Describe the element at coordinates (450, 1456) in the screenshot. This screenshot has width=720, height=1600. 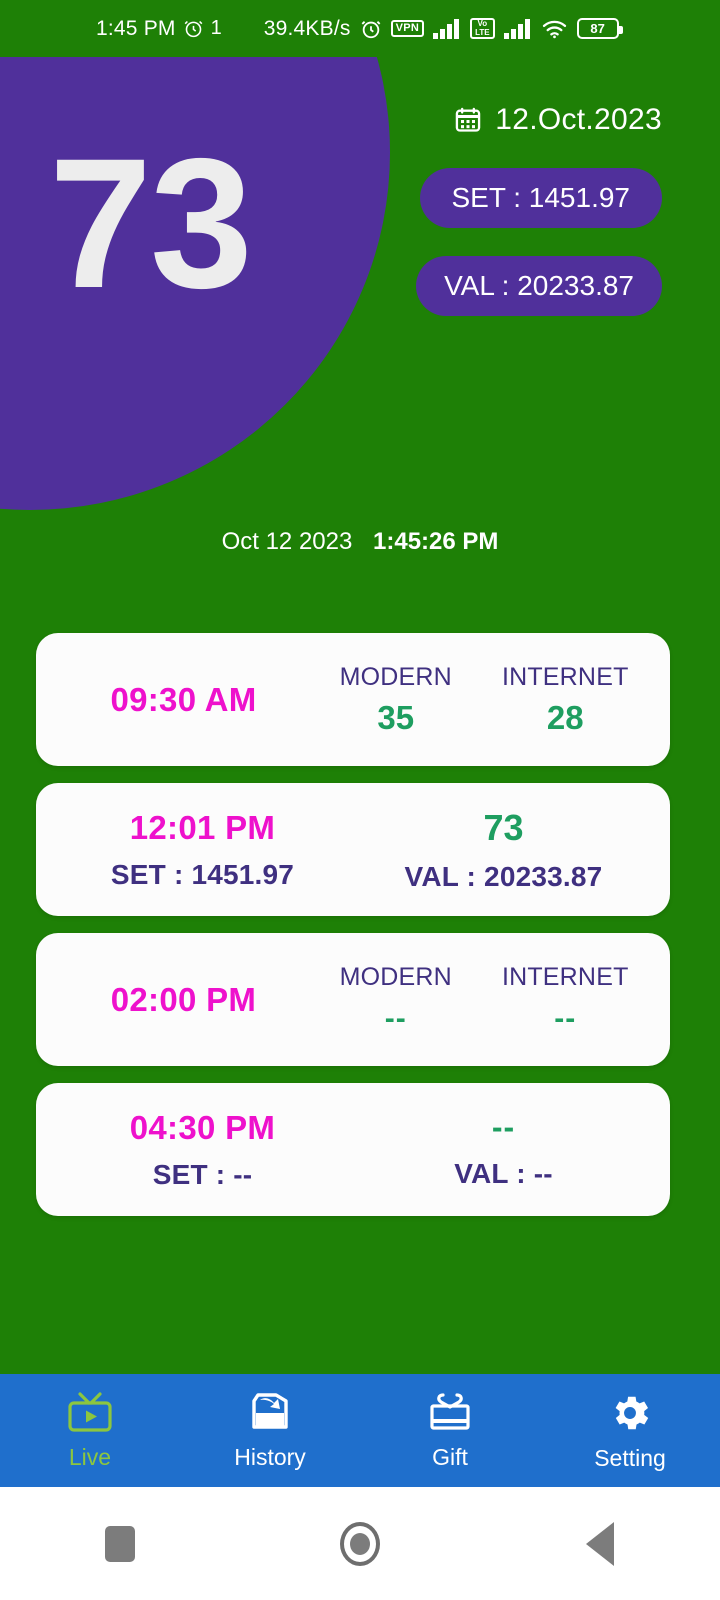
I see `nav-tab-gift-label: Gift` at that location.